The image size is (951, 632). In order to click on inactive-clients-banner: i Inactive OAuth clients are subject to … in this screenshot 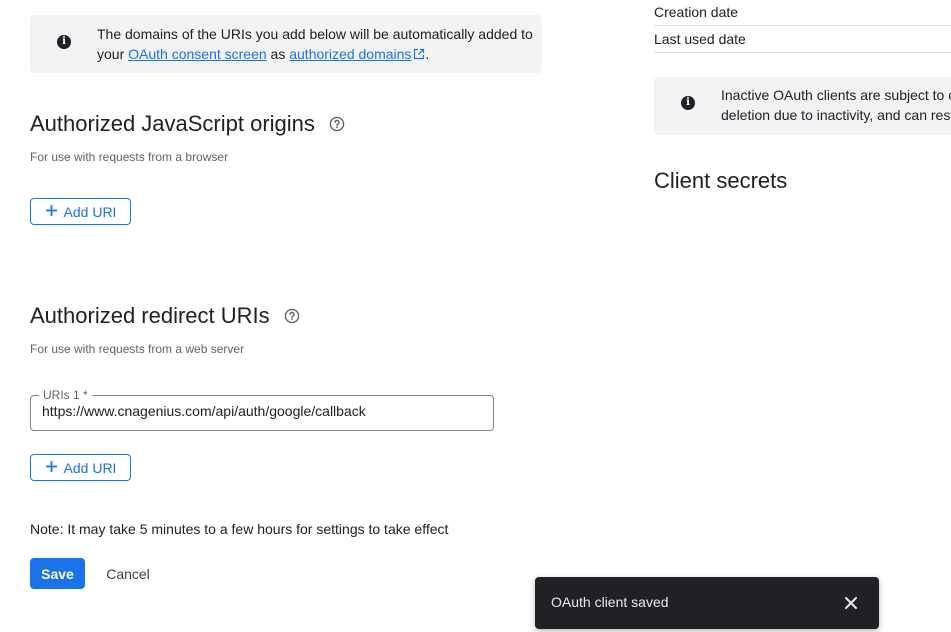, I will do `click(802, 106)`.